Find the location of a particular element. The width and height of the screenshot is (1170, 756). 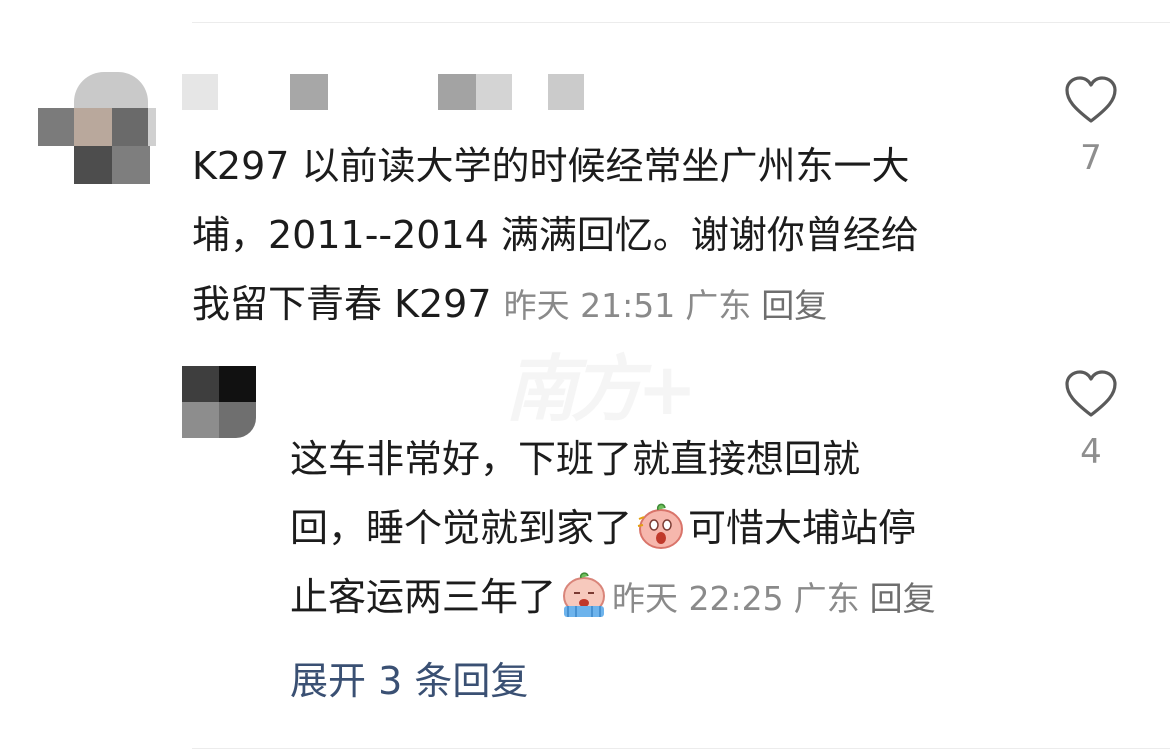

like-count: 7 is located at coordinates (1091, 158).